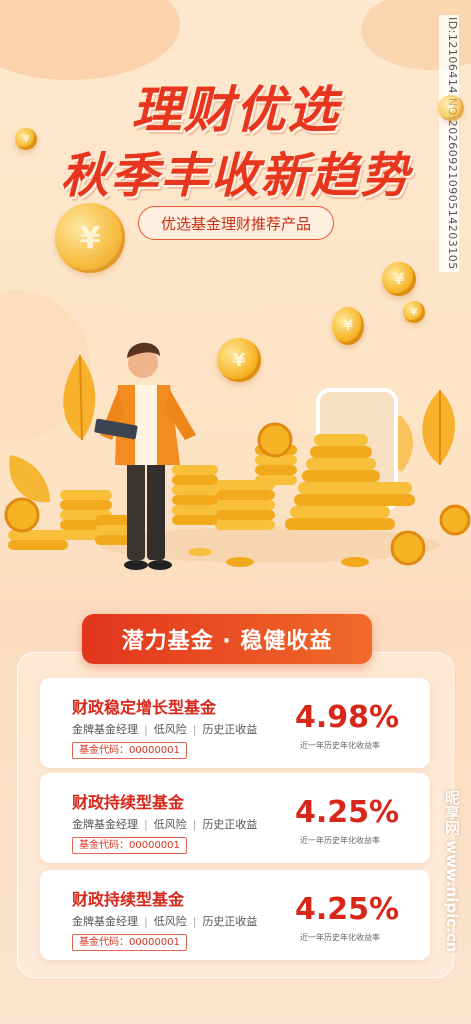  What do you see at coordinates (449, 143) in the screenshot?
I see `id-watermark: ID:12106414 NO:20260921090514203105` at bounding box center [449, 143].